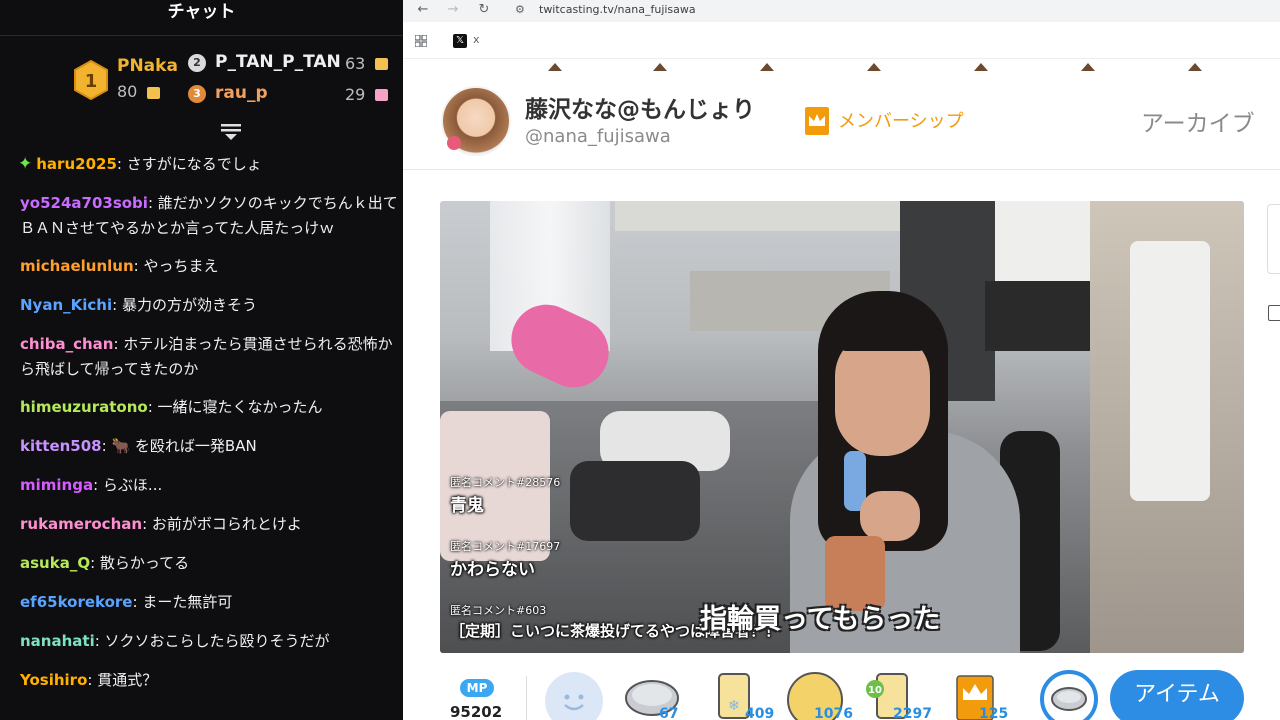  I want to click on chat-text: 一緒に寝たくなかったん, so click(240, 407).